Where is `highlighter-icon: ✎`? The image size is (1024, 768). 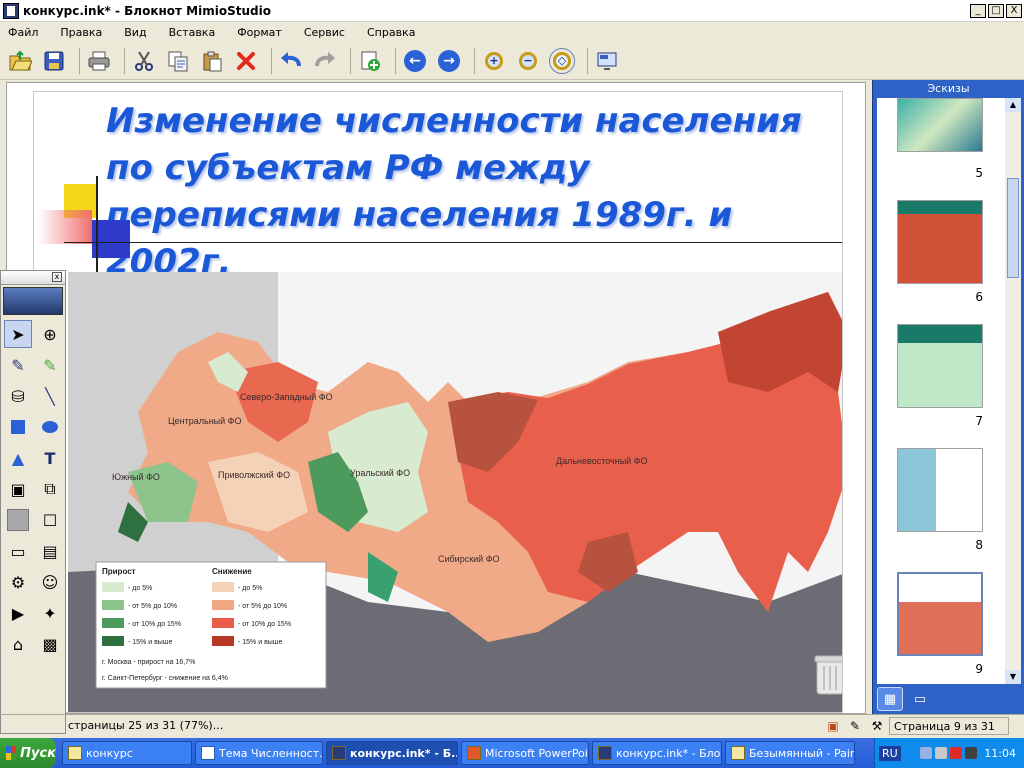 highlighter-icon: ✎ is located at coordinates (50, 365).